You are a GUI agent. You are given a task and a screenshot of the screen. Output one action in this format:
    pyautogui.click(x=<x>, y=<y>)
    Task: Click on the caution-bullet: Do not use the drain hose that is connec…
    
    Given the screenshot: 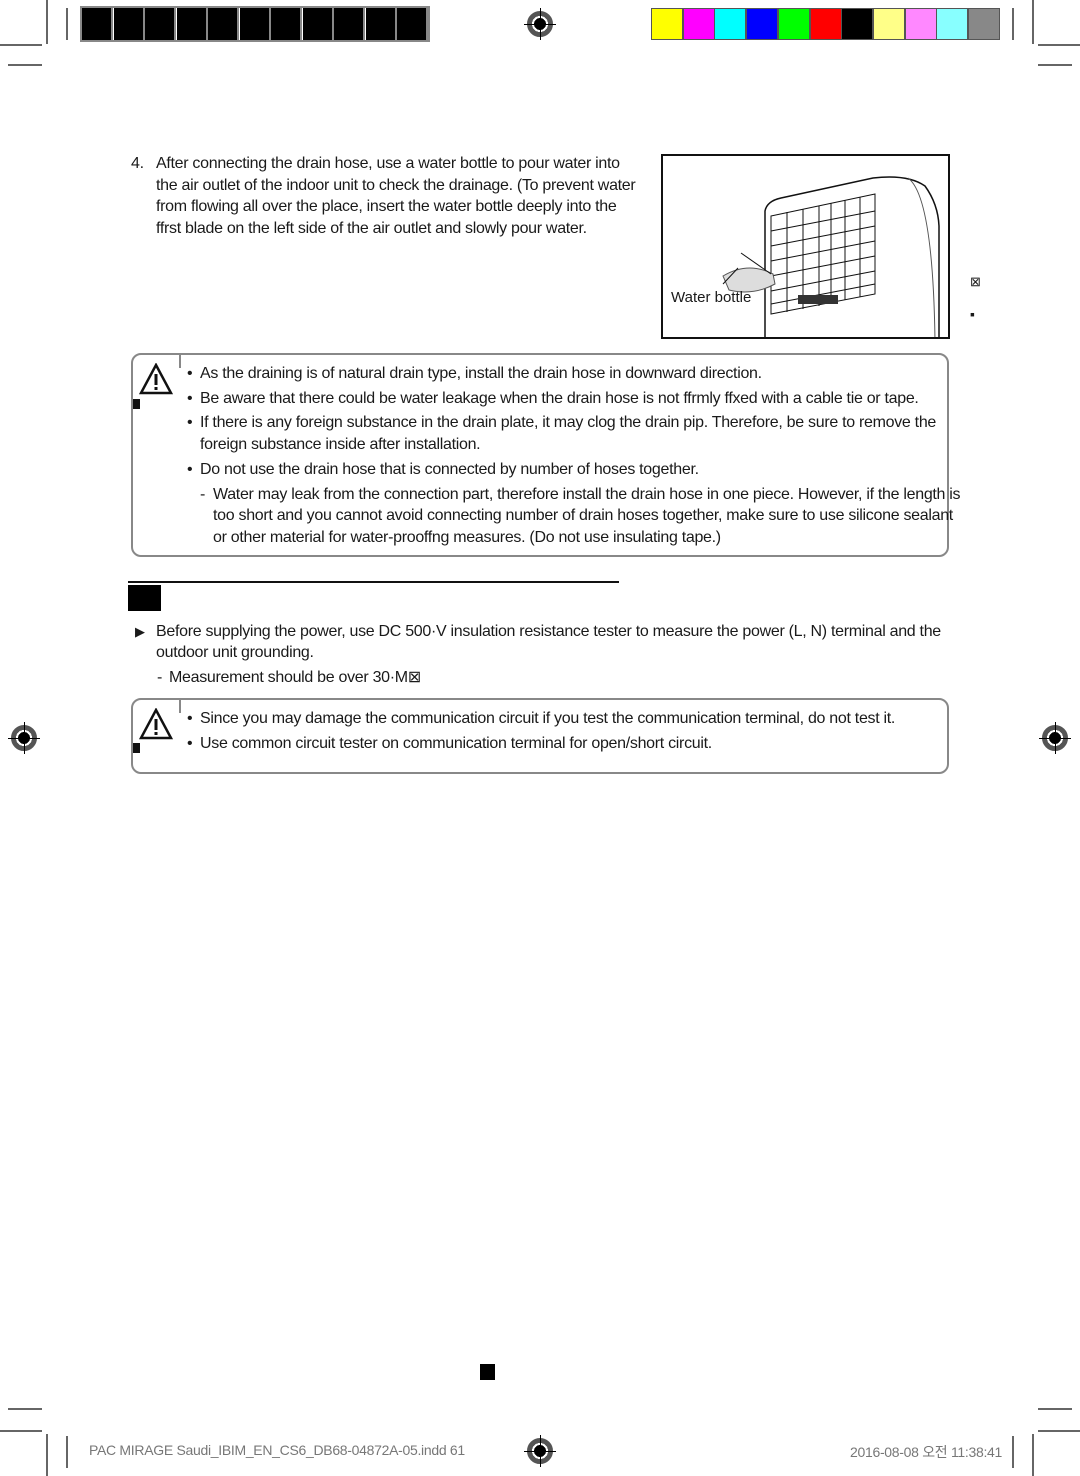 What is the action you would take?
    pyautogui.click(x=449, y=469)
    